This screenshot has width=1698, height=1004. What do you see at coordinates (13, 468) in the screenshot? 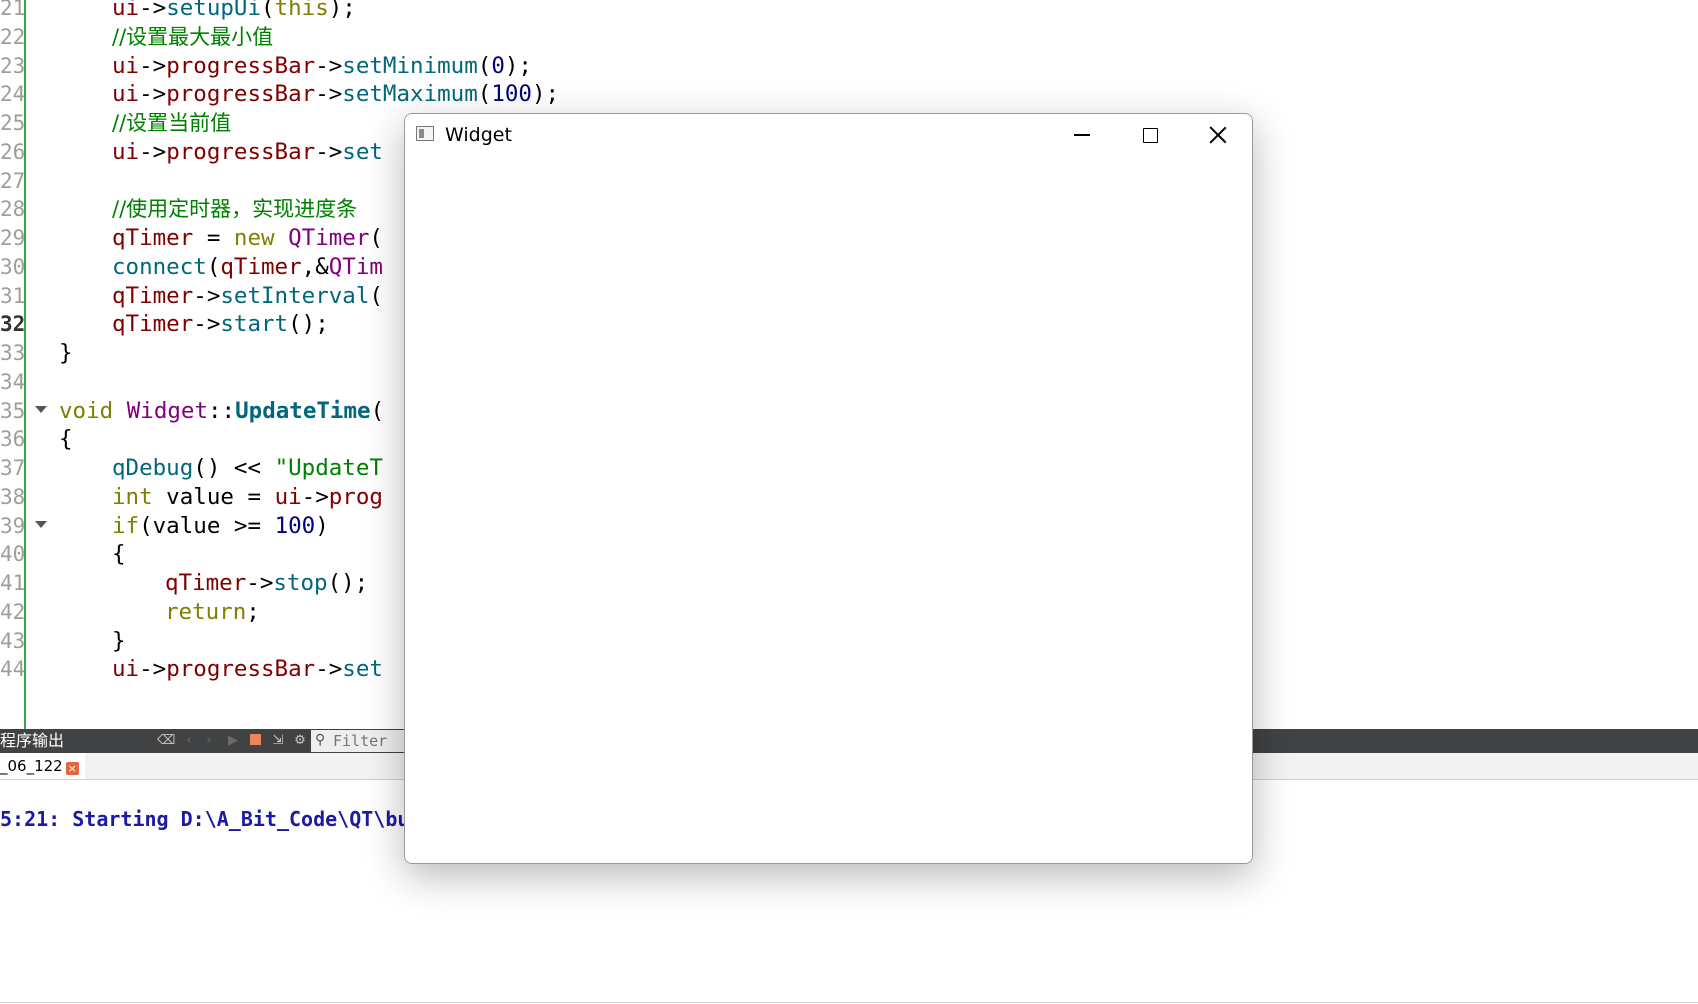
I see `line-number: 37` at bounding box center [13, 468].